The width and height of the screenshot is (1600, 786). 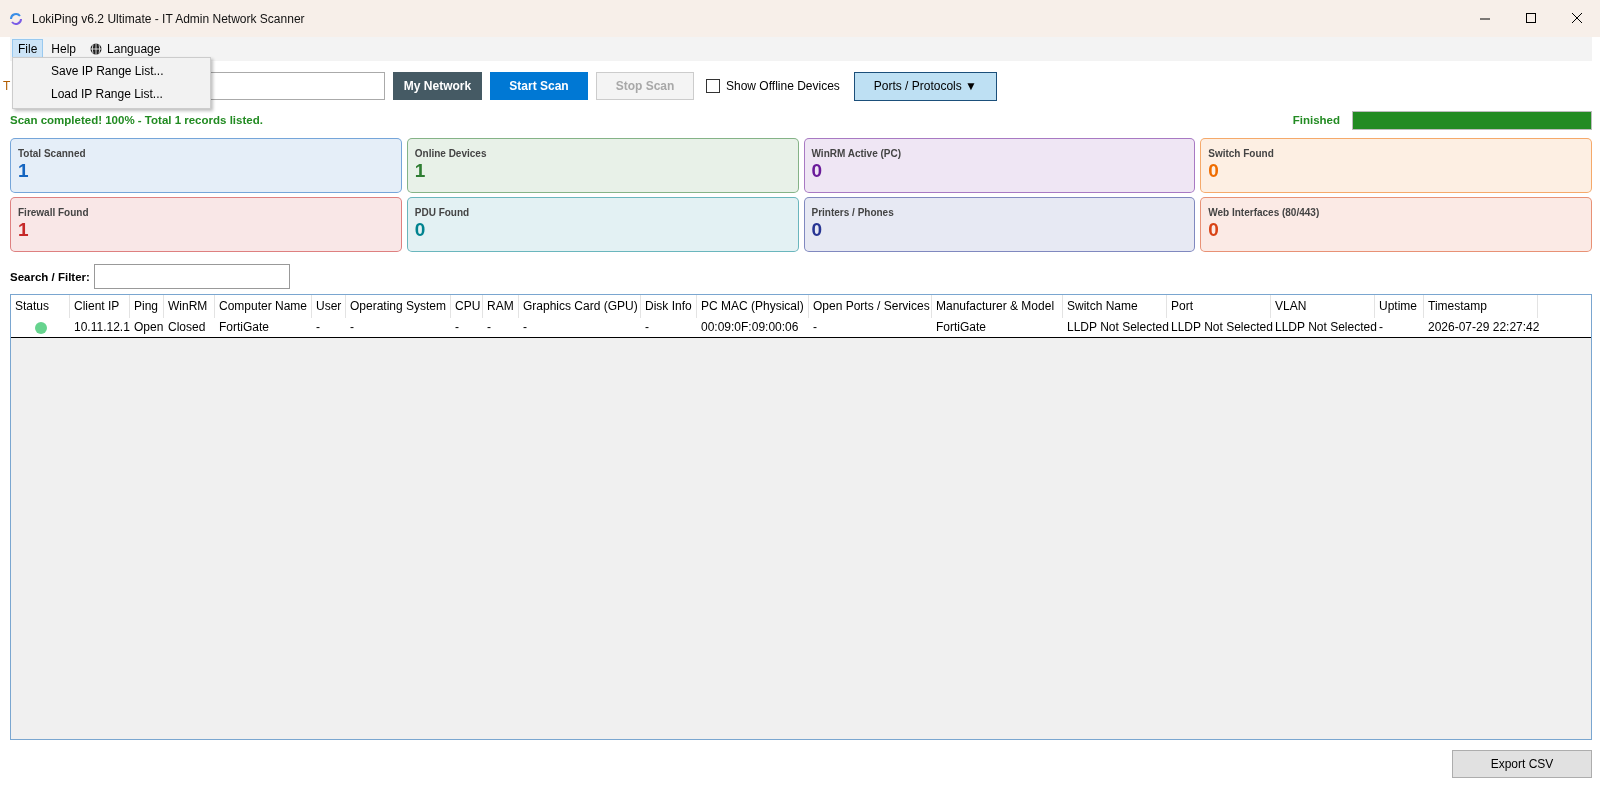 I want to click on table-cell-text: 2026-07-29 22:27:42, so click(x=1482, y=327).